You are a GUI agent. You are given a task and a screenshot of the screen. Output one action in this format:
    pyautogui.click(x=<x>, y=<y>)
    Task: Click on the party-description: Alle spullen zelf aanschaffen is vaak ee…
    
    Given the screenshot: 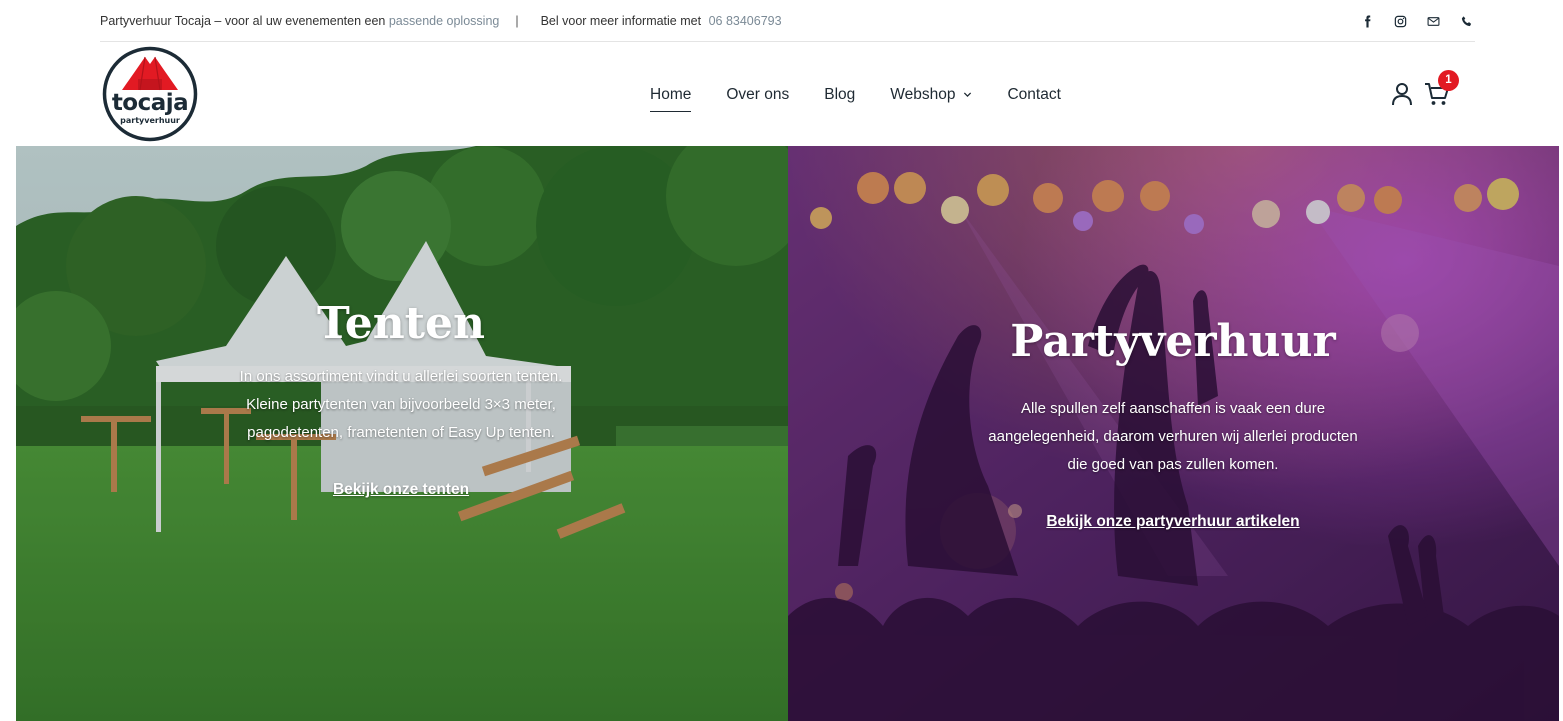 What is the action you would take?
    pyautogui.click(x=1173, y=436)
    